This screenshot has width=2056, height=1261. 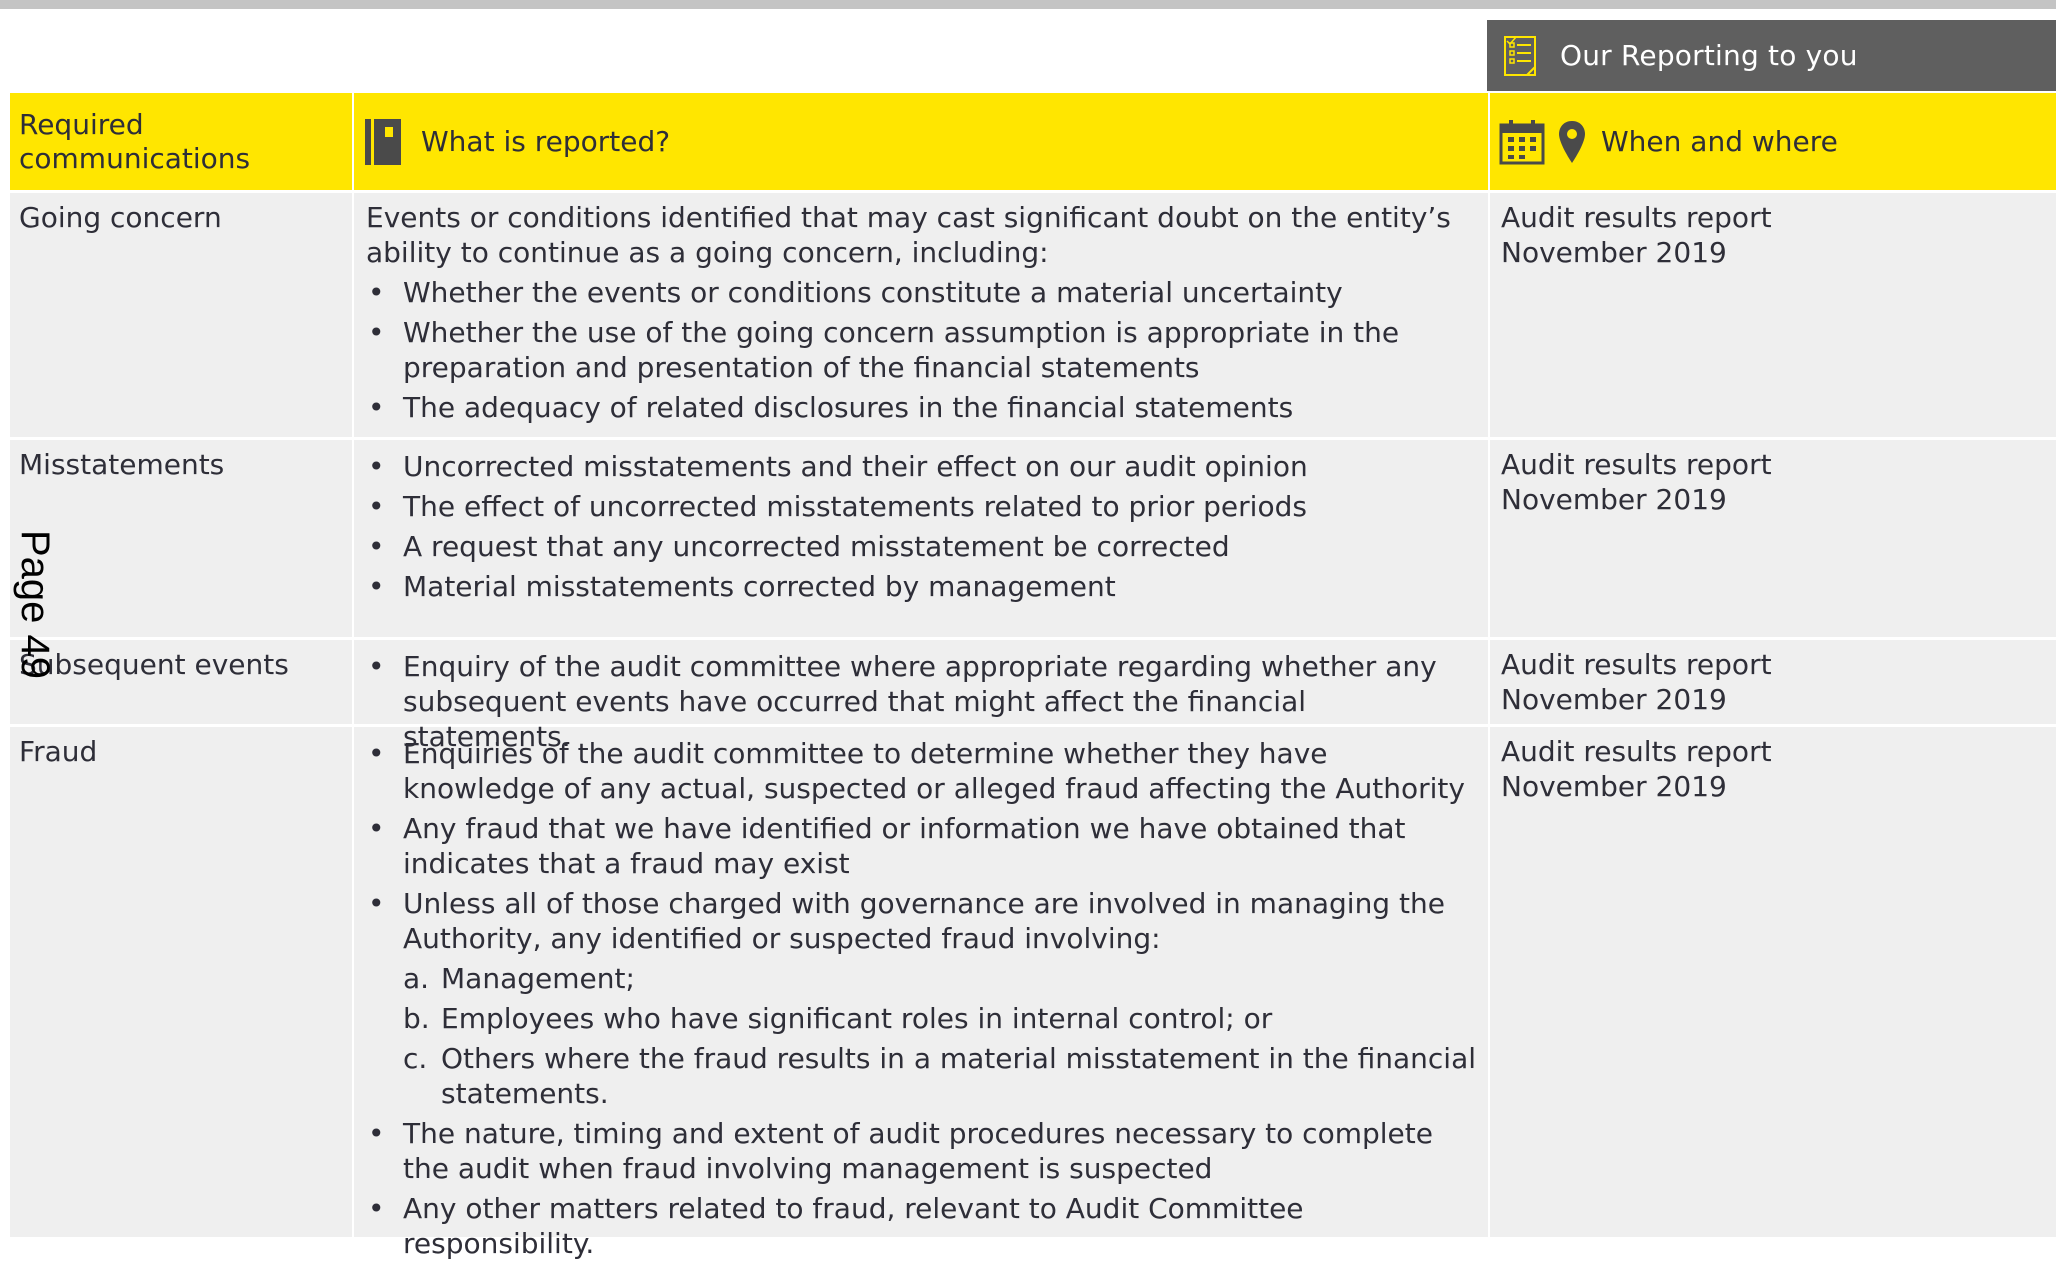 I want to click on row-label: Subsequent events, so click(x=154, y=664).